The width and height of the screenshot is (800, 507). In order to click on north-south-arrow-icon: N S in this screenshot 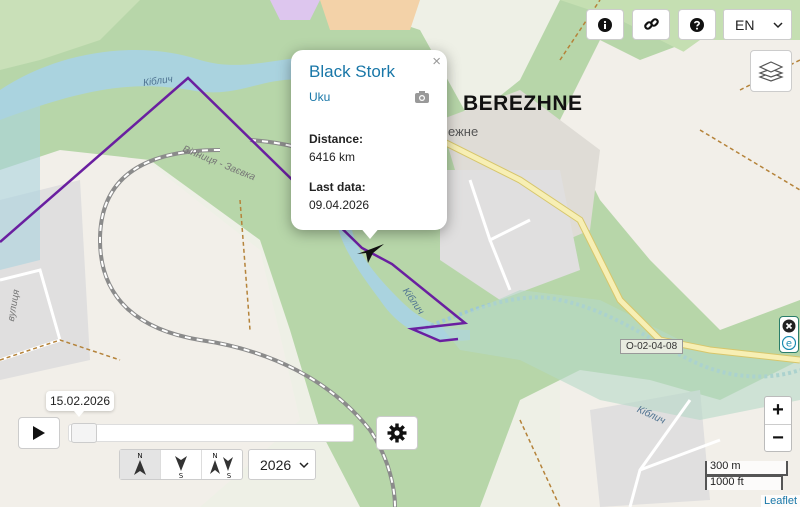, I will do `click(221, 465)`.